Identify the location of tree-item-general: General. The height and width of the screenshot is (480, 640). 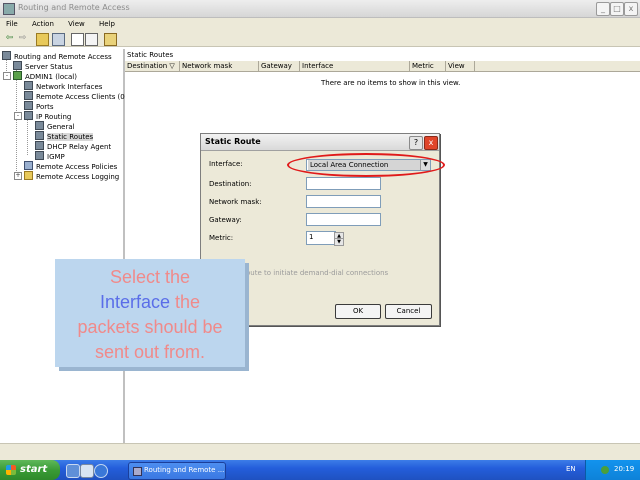
(55, 126).